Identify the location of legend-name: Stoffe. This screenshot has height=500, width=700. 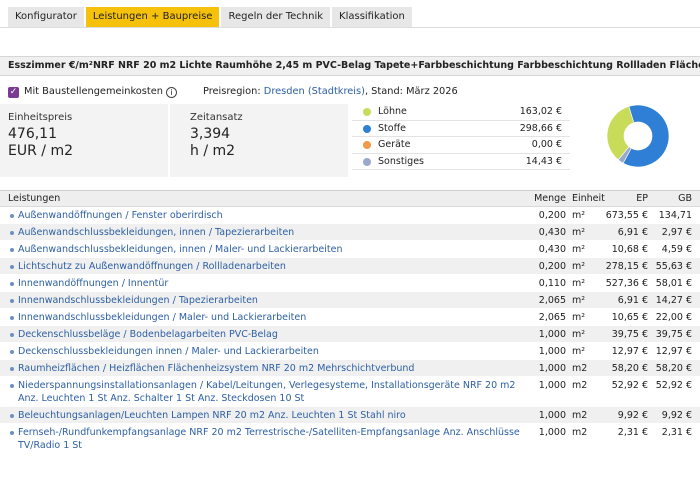
(392, 128).